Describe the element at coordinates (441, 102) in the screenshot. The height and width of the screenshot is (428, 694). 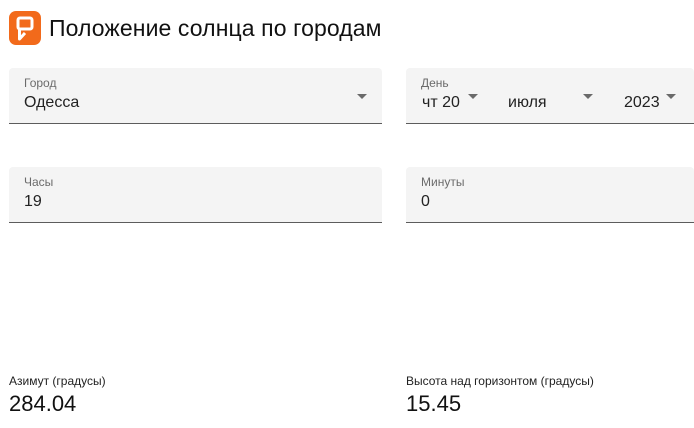
I see `day-value: чт 20` at that location.